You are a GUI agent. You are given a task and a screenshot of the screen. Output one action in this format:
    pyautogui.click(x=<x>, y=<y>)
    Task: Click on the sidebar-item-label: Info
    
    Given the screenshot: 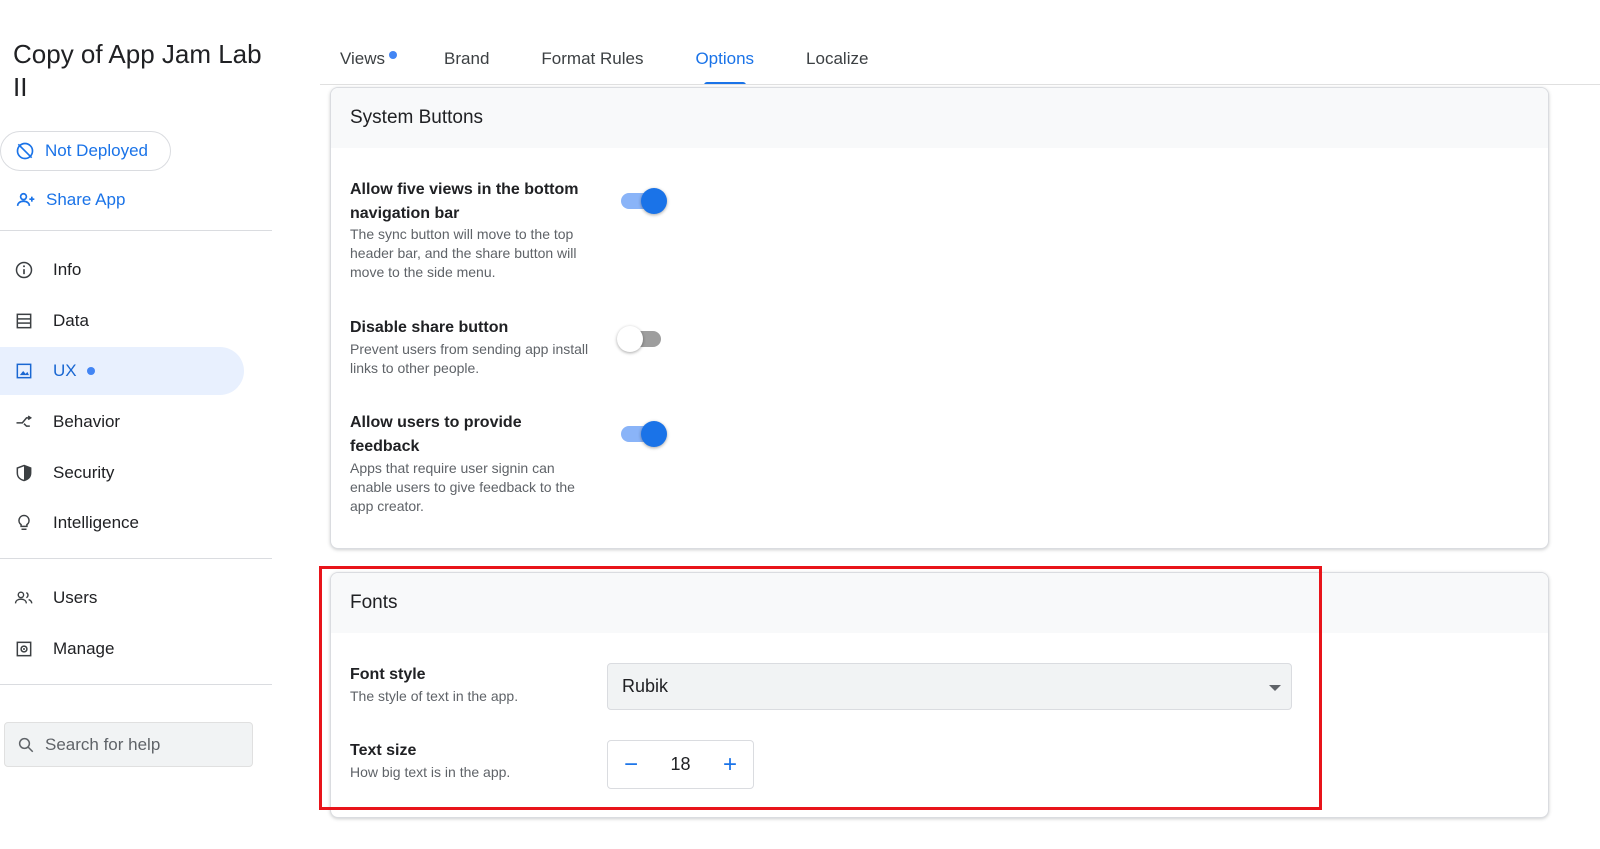 What is the action you would take?
    pyautogui.click(x=67, y=269)
    